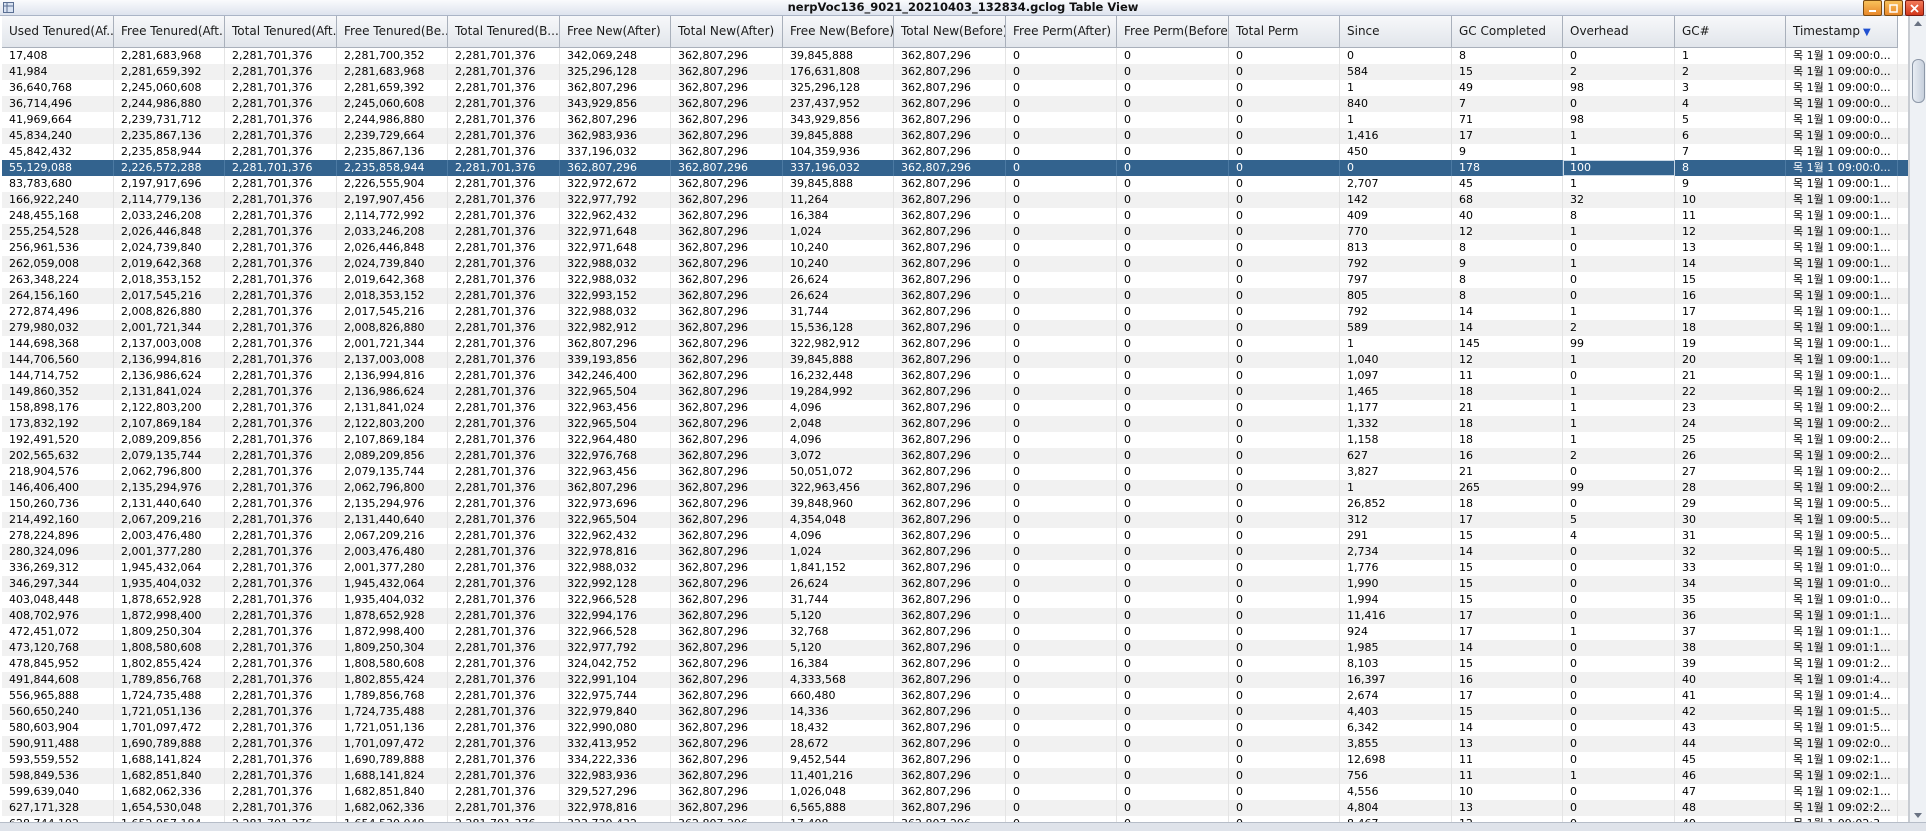 The width and height of the screenshot is (1926, 831). I want to click on cell-since: 1, so click(1396, 344).